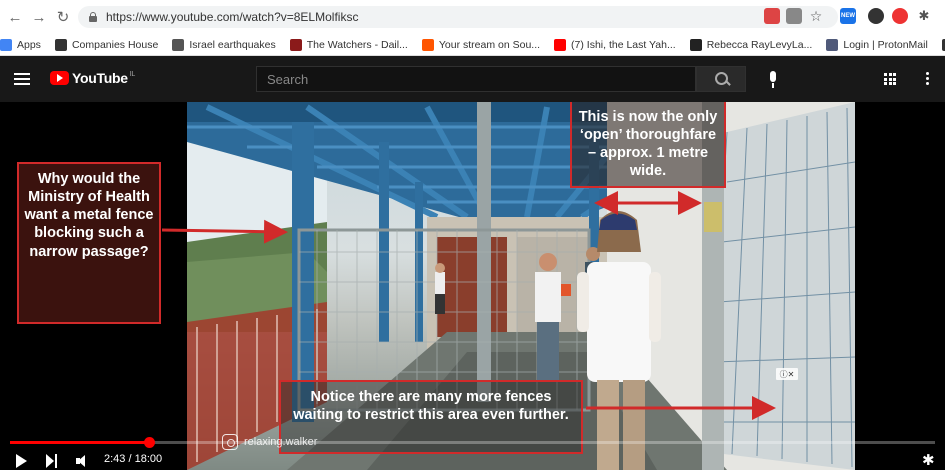 The width and height of the screenshot is (945, 470). I want to click on bookmark-item: Login | ProtonMail, so click(877, 44).